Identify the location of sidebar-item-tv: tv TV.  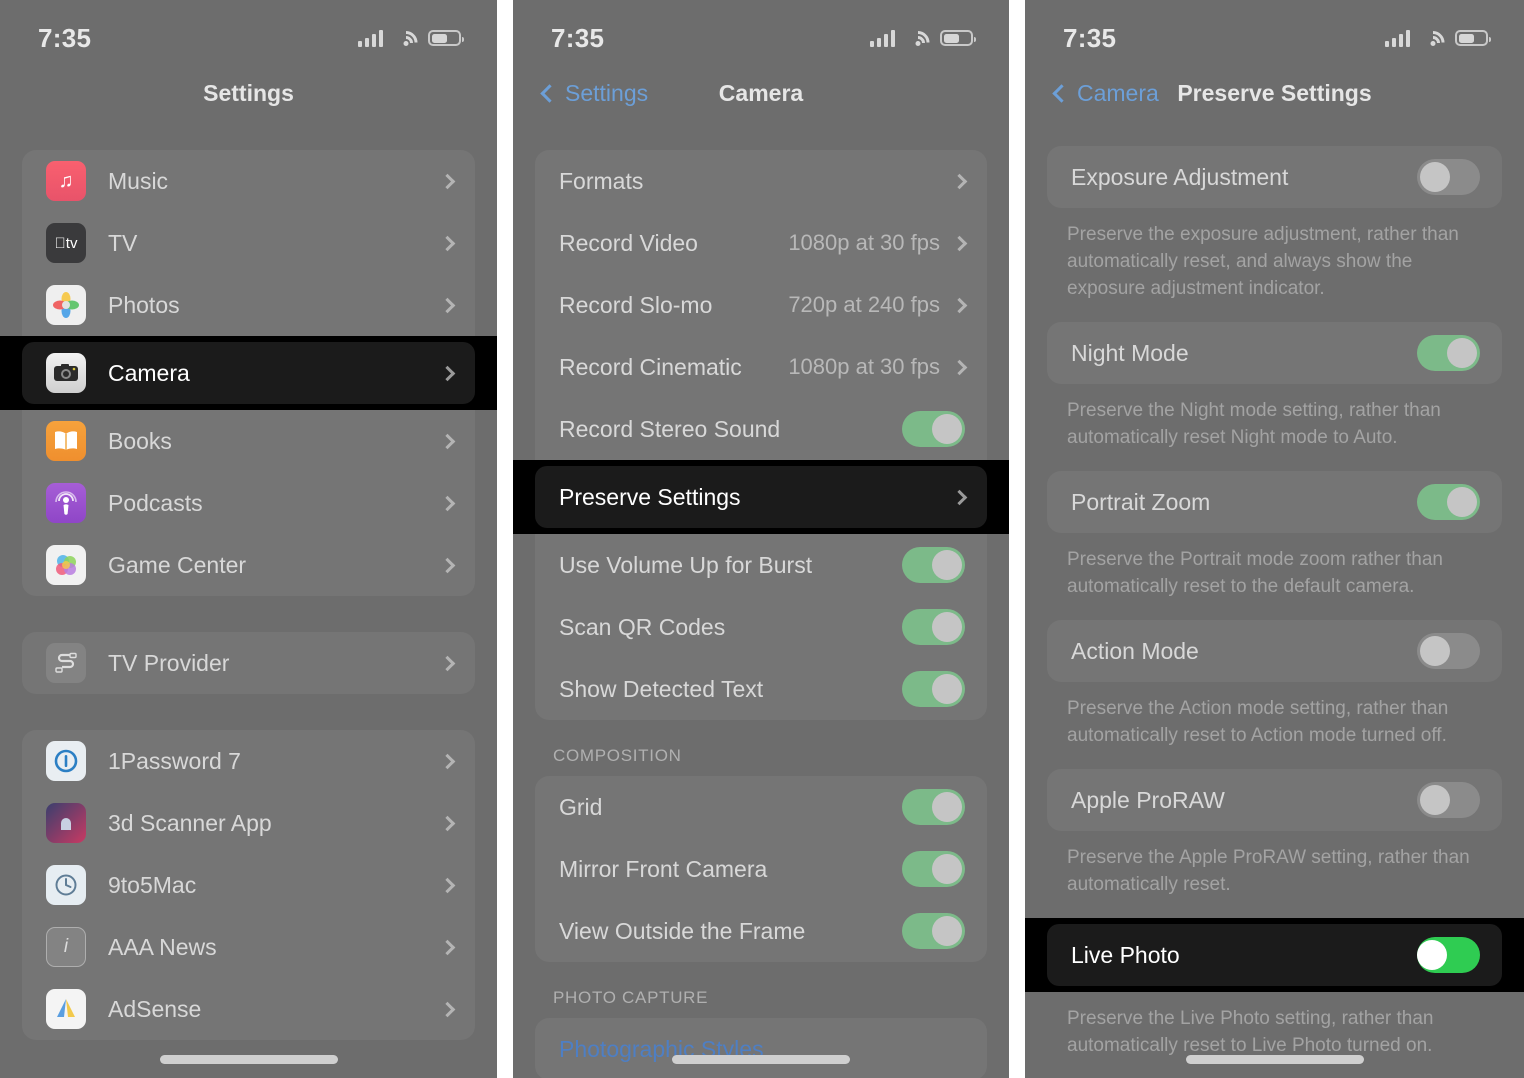
(248, 243).